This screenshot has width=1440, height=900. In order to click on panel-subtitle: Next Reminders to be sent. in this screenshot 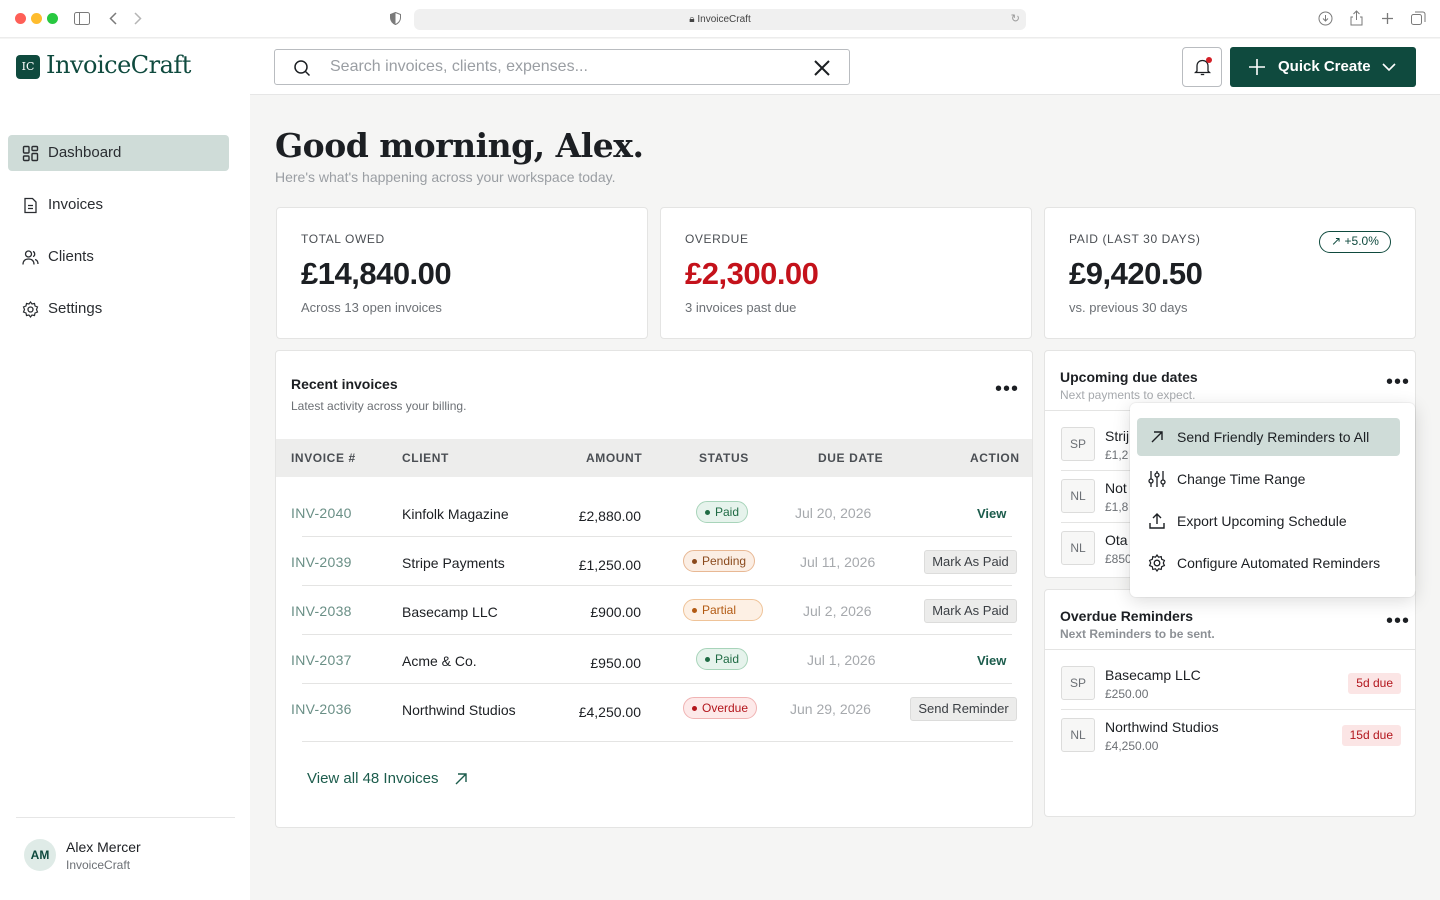, I will do `click(1137, 634)`.